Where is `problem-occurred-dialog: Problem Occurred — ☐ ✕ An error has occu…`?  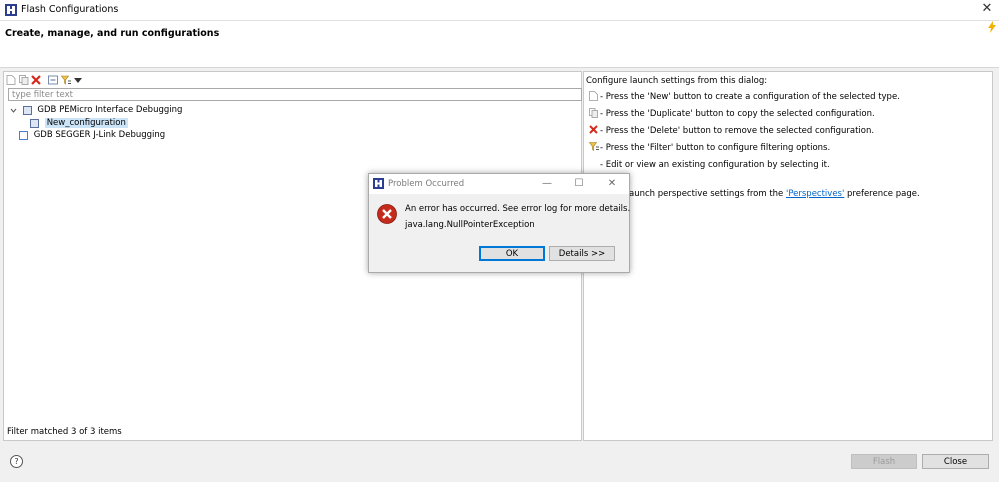
problem-occurred-dialog: Problem Occurred — ☐ ✕ An error has occu… is located at coordinates (499, 223).